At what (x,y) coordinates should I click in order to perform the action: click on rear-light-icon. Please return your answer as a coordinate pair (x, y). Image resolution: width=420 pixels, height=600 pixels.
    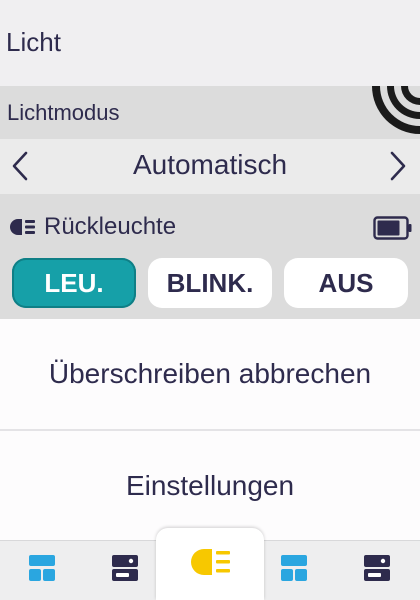
    Looking at the image, I should click on (23, 227).